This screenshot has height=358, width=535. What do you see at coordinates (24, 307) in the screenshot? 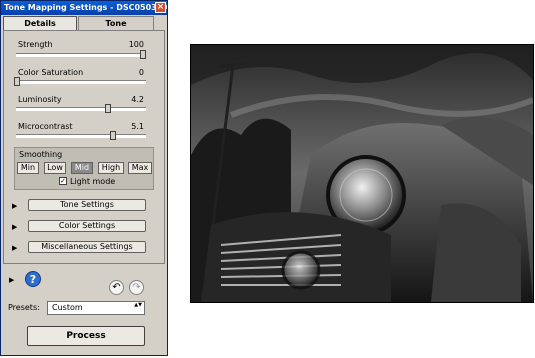
I see `presets-label: Presets:` at bounding box center [24, 307].